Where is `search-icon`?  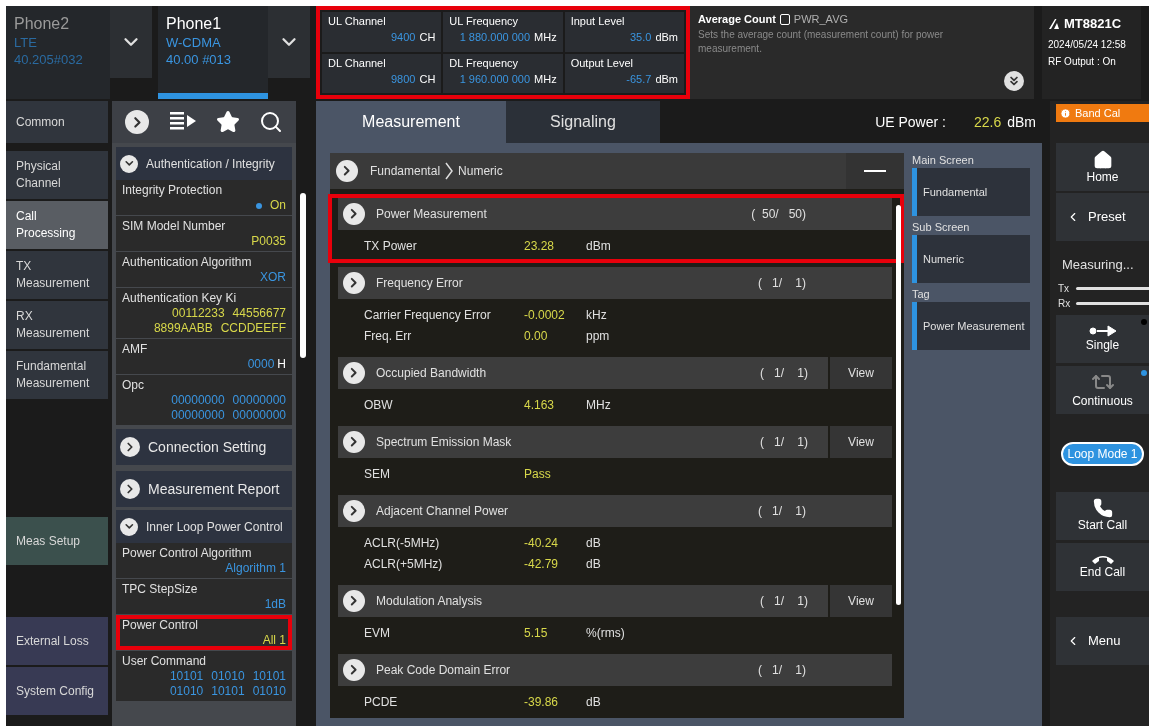 search-icon is located at coordinates (270, 122).